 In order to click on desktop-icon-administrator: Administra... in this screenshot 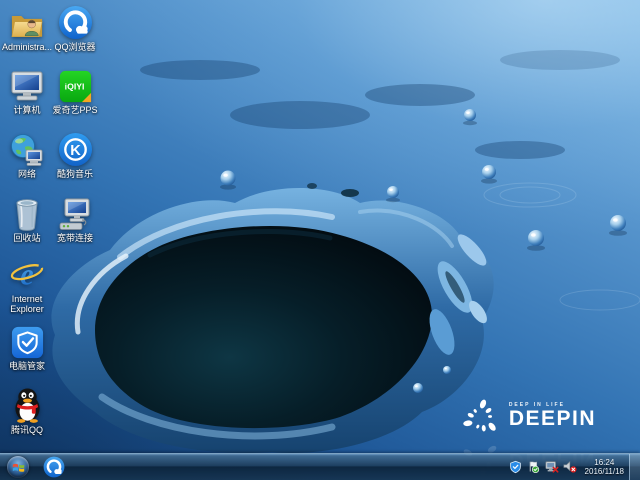, I will do `click(27, 28)`.